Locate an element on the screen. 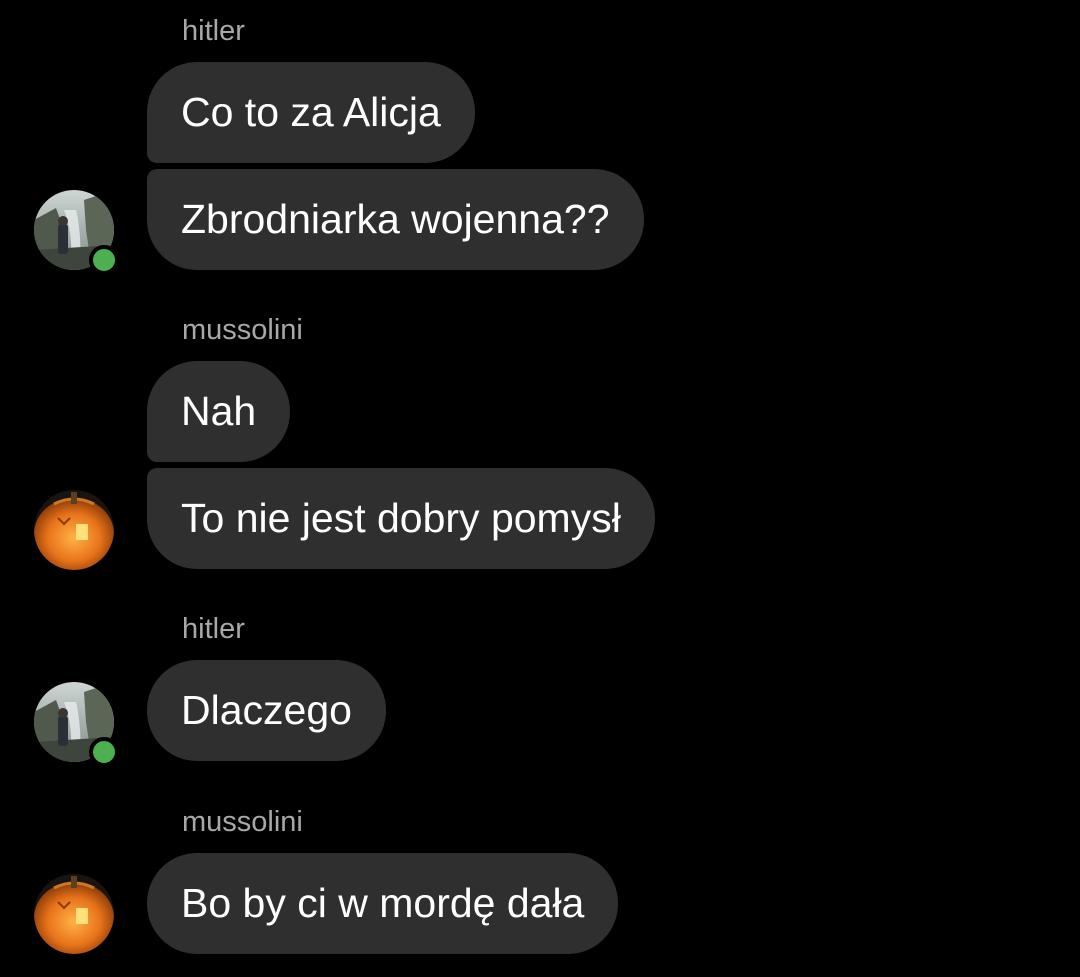  message-bubble: Dlaczego is located at coordinates (266, 710).